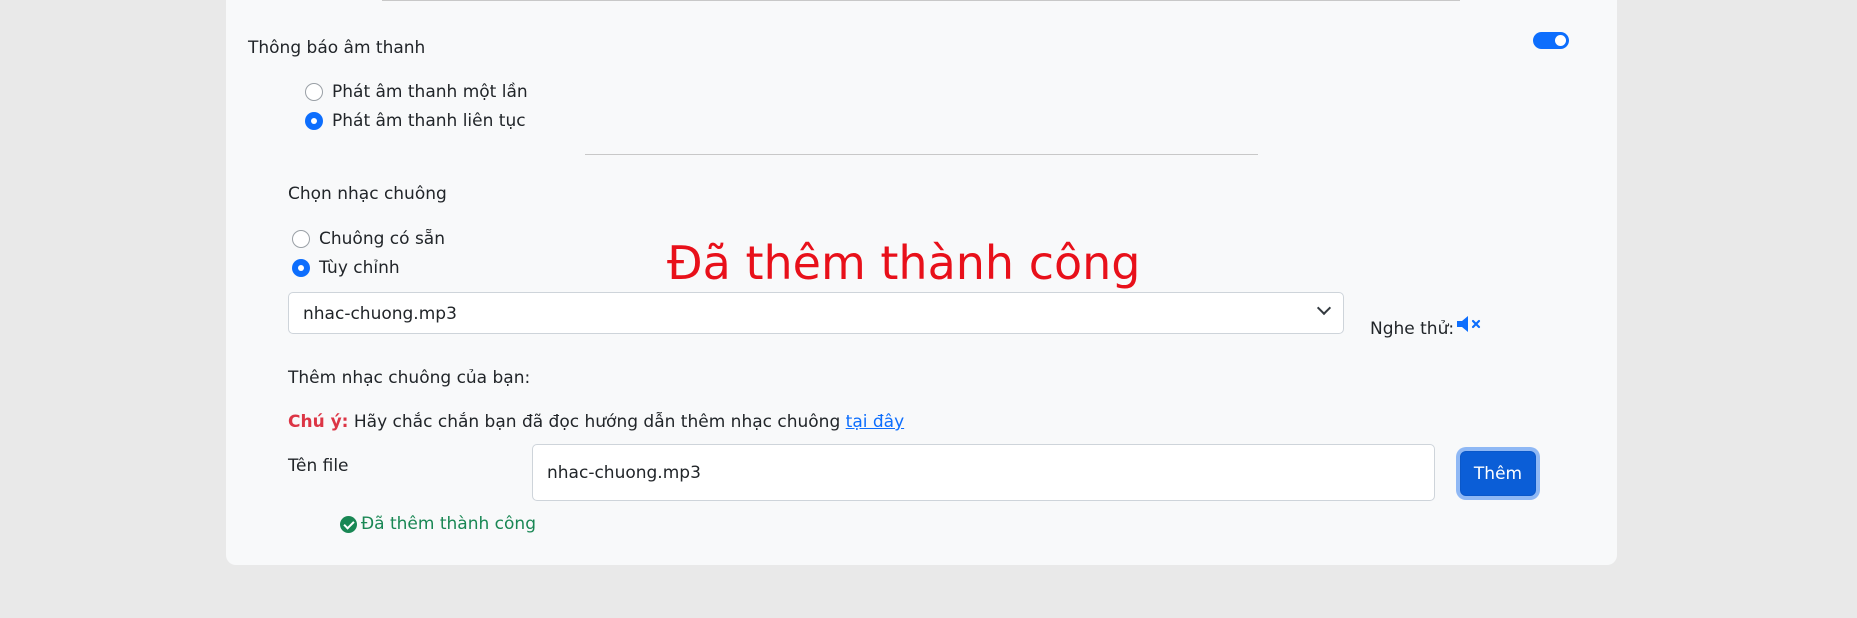  What do you see at coordinates (1412, 329) in the screenshot?
I see `preview-label: Nghe thử:` at bounding box center [1412, 329].